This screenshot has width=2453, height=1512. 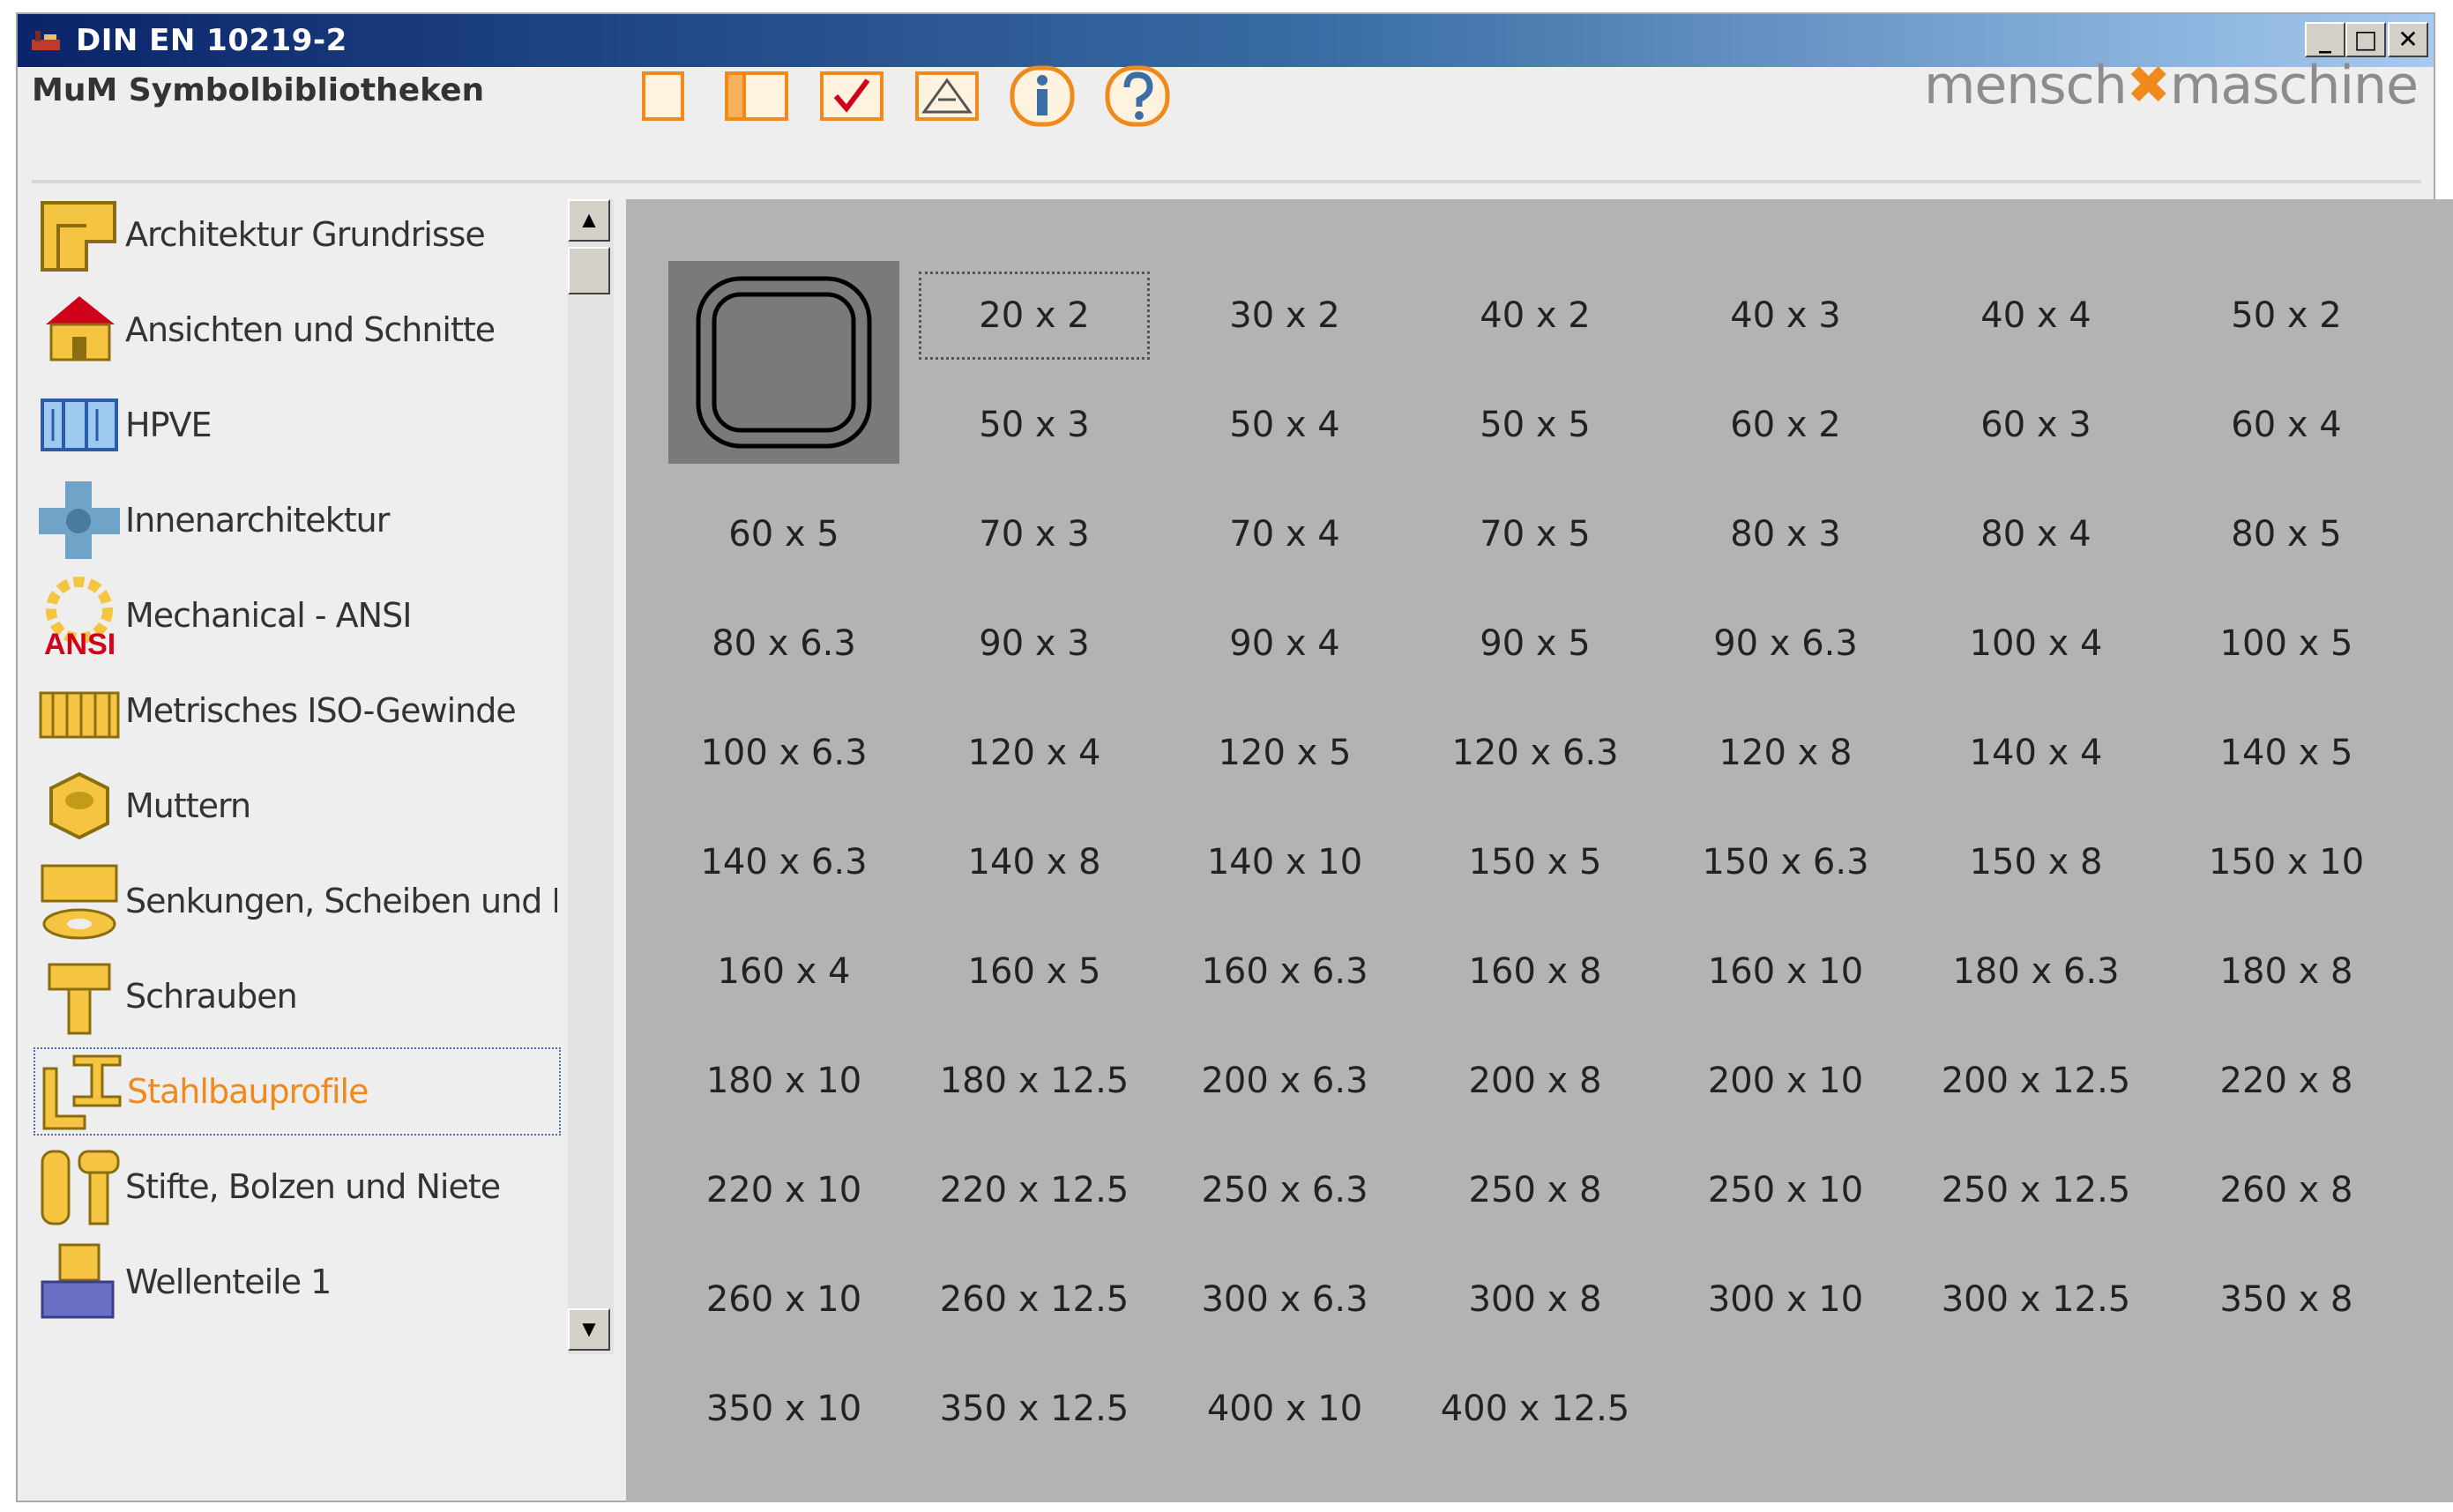 What do you see at coordinates (1535, 972) in the screenshot?
I see `profile-size-item: 160 x 8` at bounding box center [1535, 972].